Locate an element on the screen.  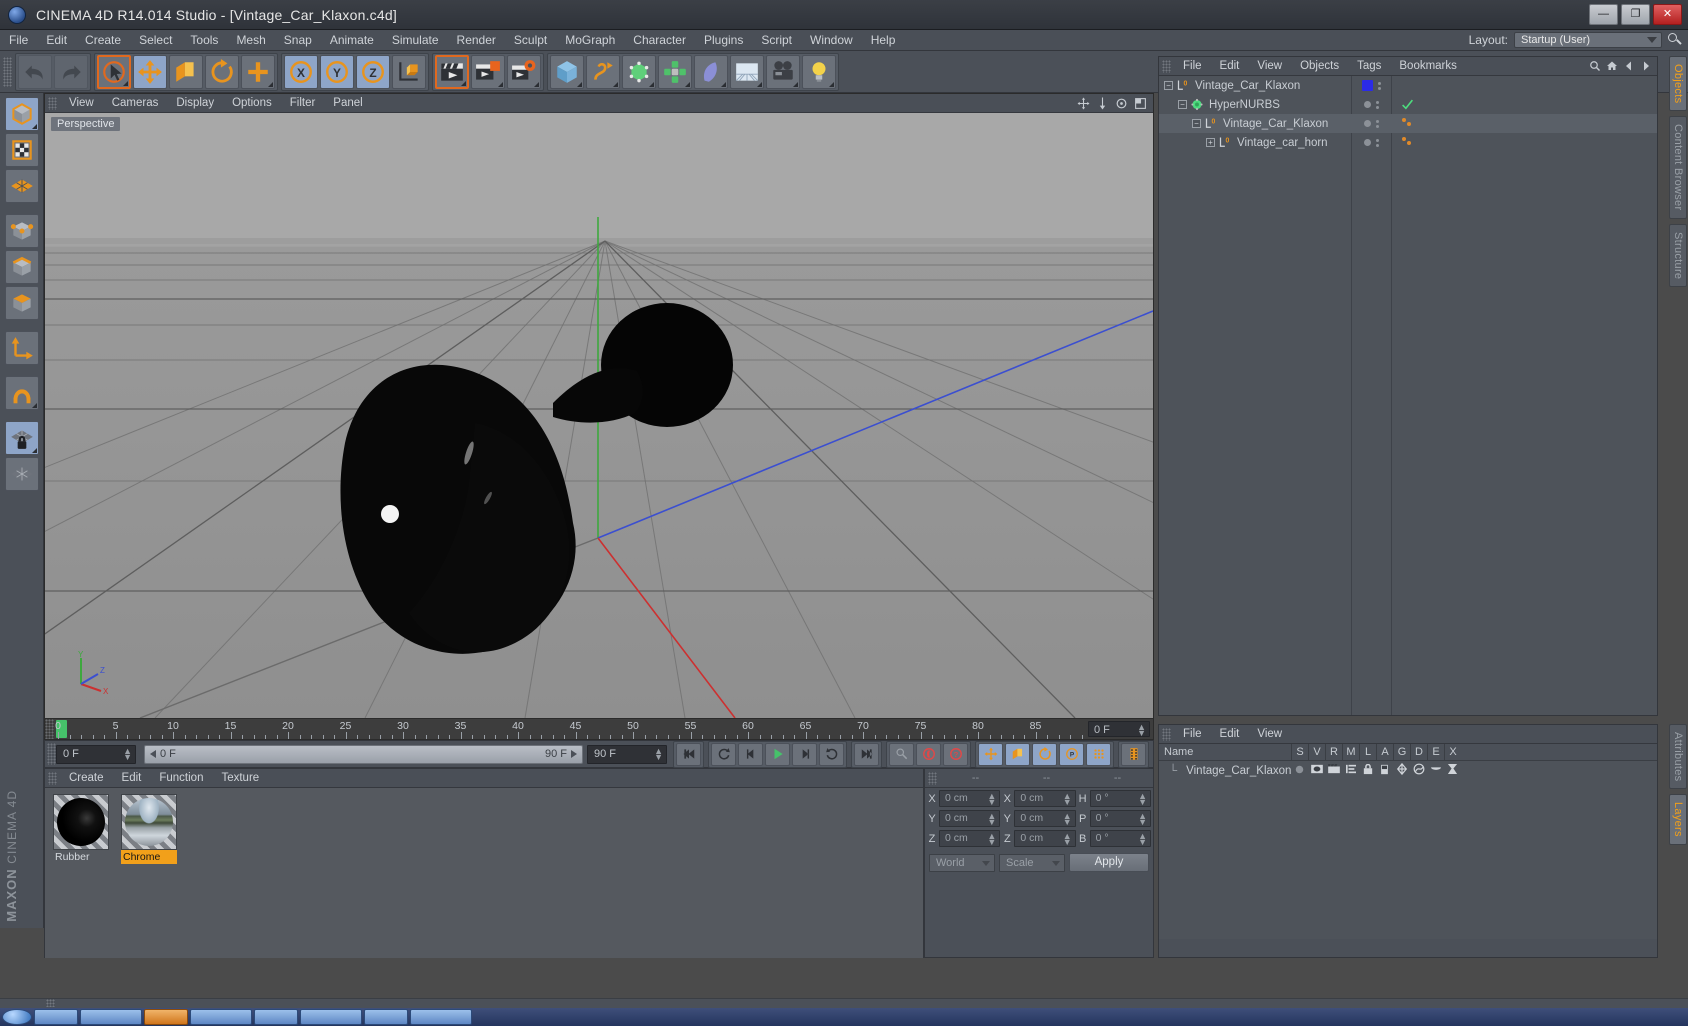
editor-visibility-dot is located at coordinates (1367, 123).